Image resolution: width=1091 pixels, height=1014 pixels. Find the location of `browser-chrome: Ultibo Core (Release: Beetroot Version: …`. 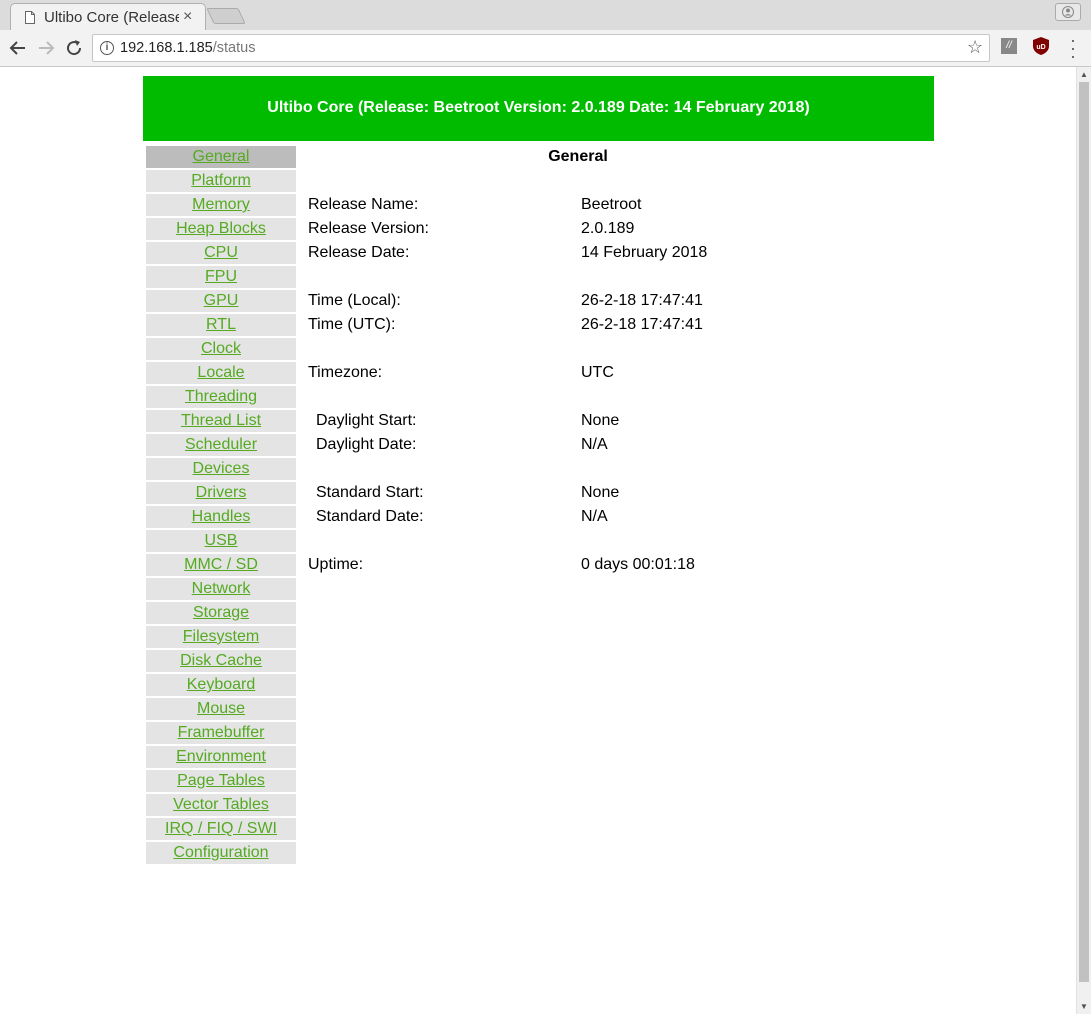

browser-chrome: Ultibo Core (Release: Beetroot Version: … is located at coordinates (545, 33).